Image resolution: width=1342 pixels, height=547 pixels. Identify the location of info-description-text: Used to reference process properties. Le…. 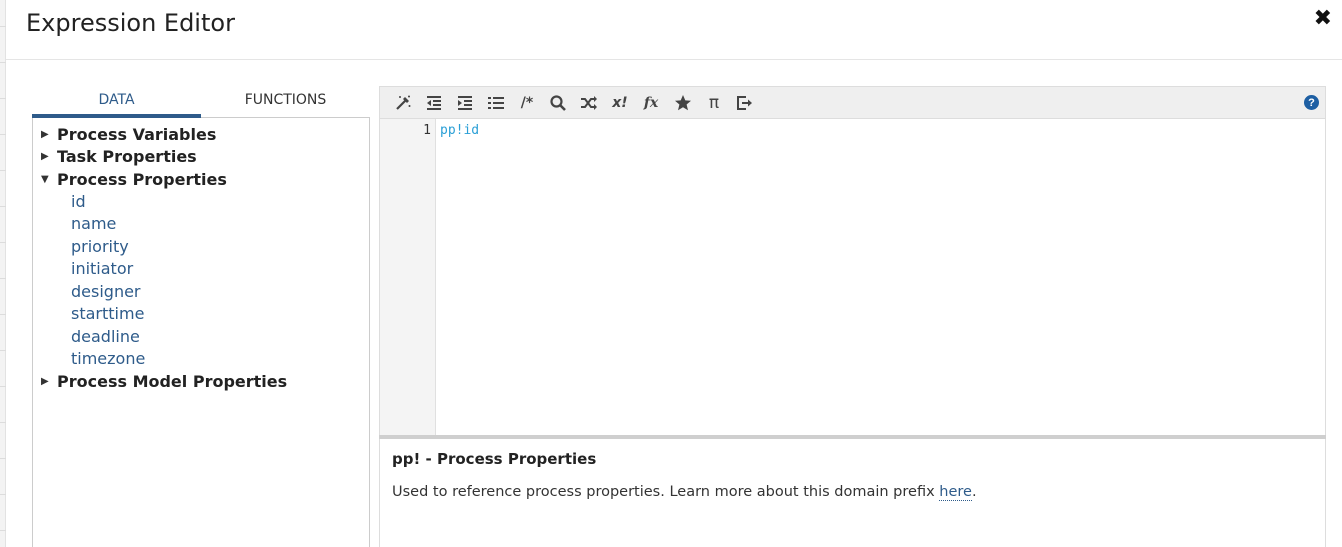
(666, 492).